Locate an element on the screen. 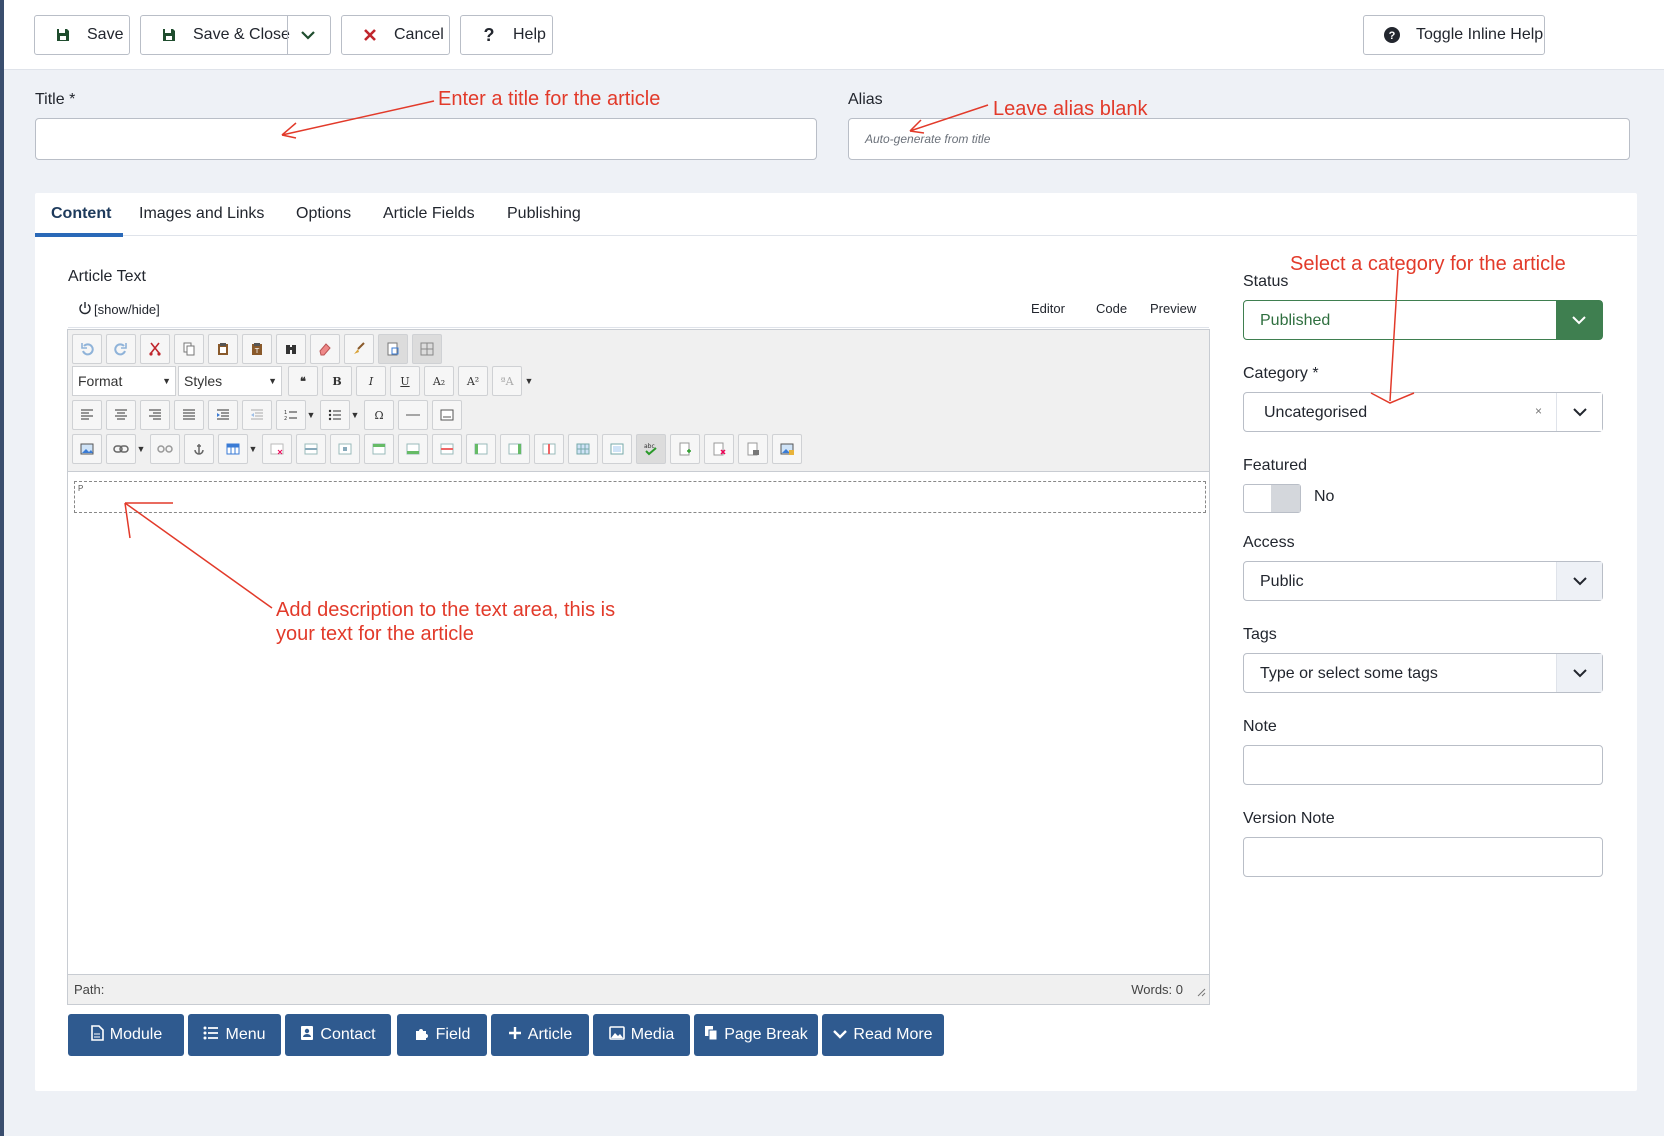 This screenshot has height=1136, width=1664. title-arrowhead is located at coordinates (289, 130).